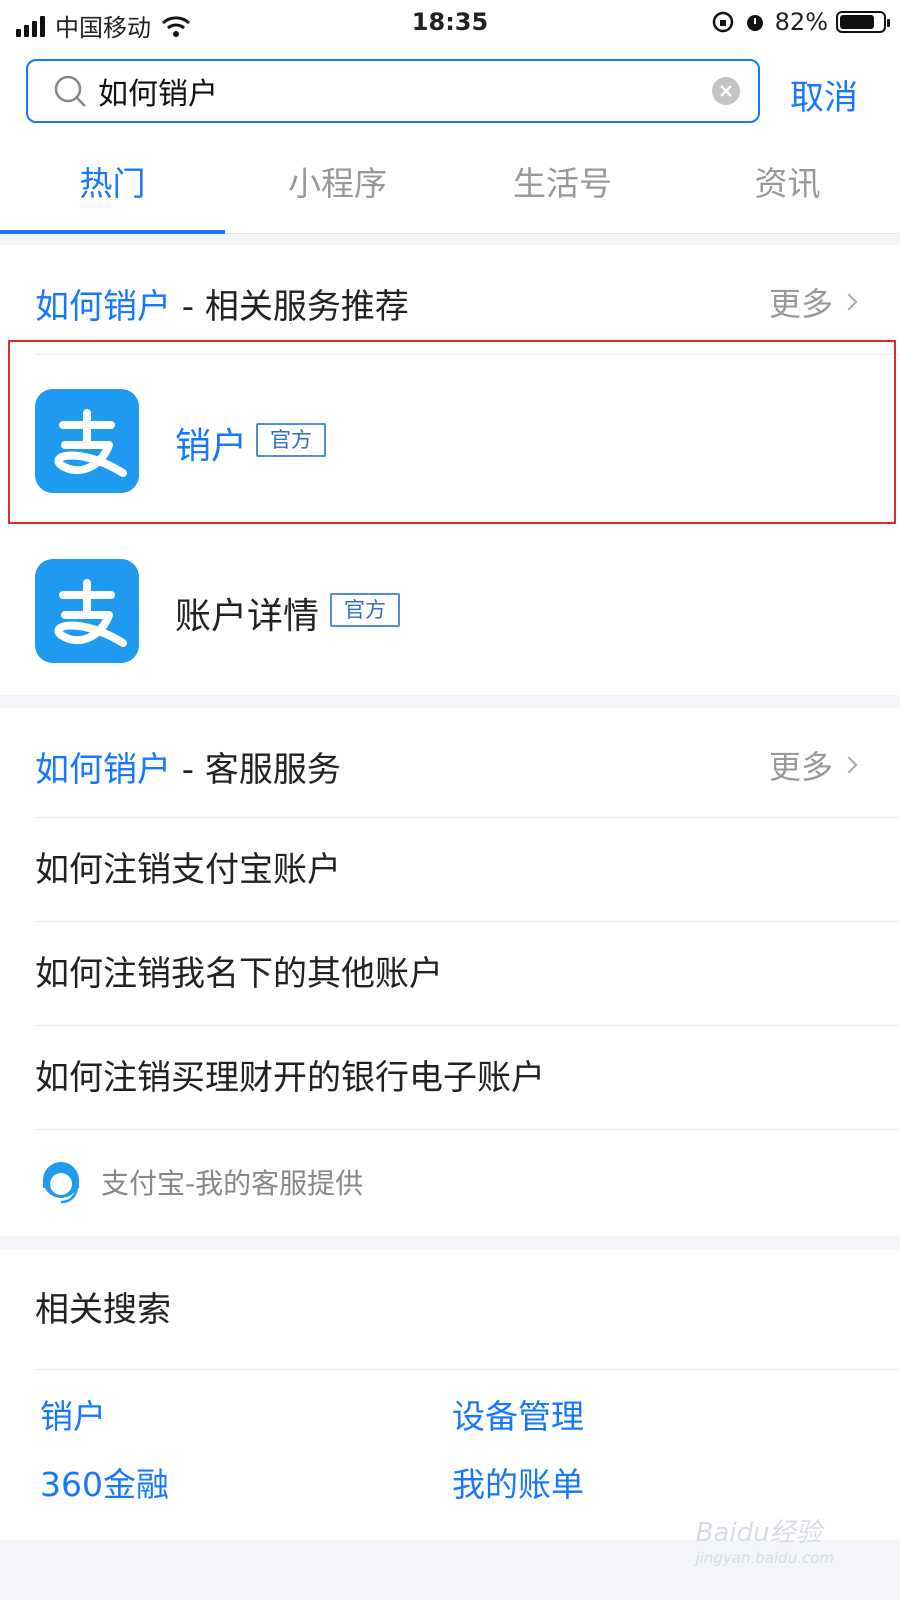 Image resolution: width=900 pixels, height=1600 pixels. I want to click on question-item: 如何注销买理财开的银行电子账户, so click(467, 1078).